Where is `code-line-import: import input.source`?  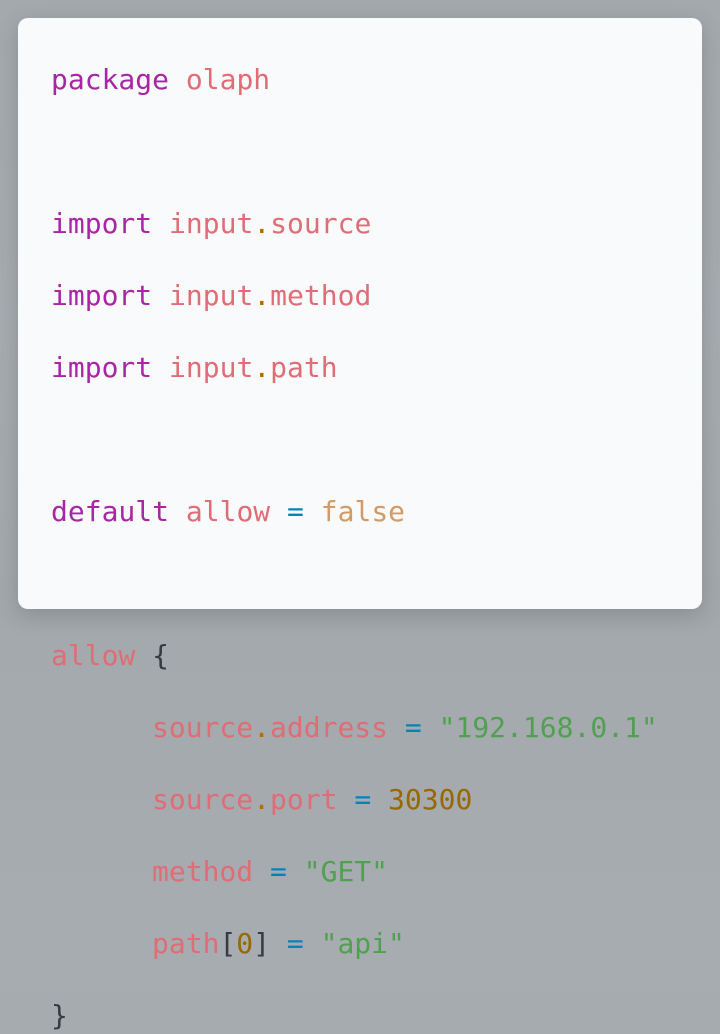
code-line-import: import input.source is located at coordinates (354, 224).